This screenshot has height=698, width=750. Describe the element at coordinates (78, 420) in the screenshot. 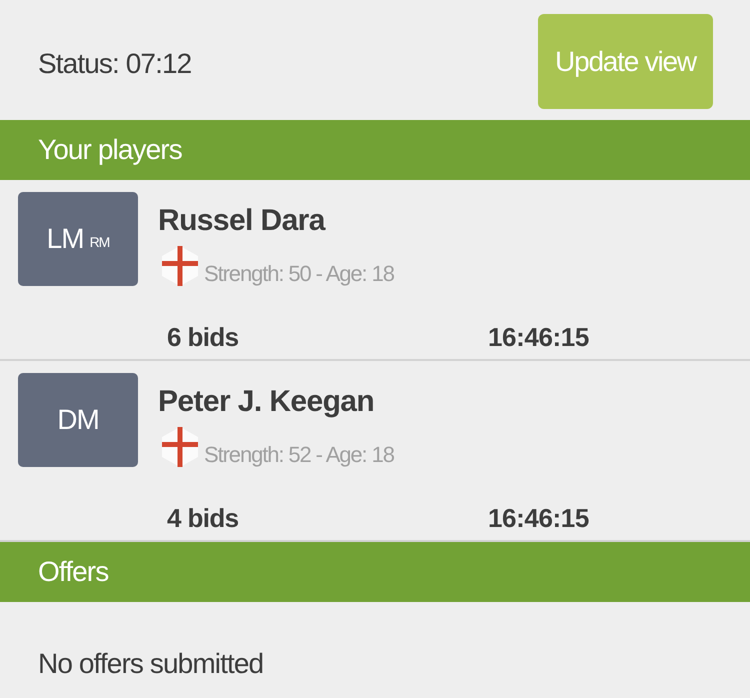

I see `position-label: DM` at that location.